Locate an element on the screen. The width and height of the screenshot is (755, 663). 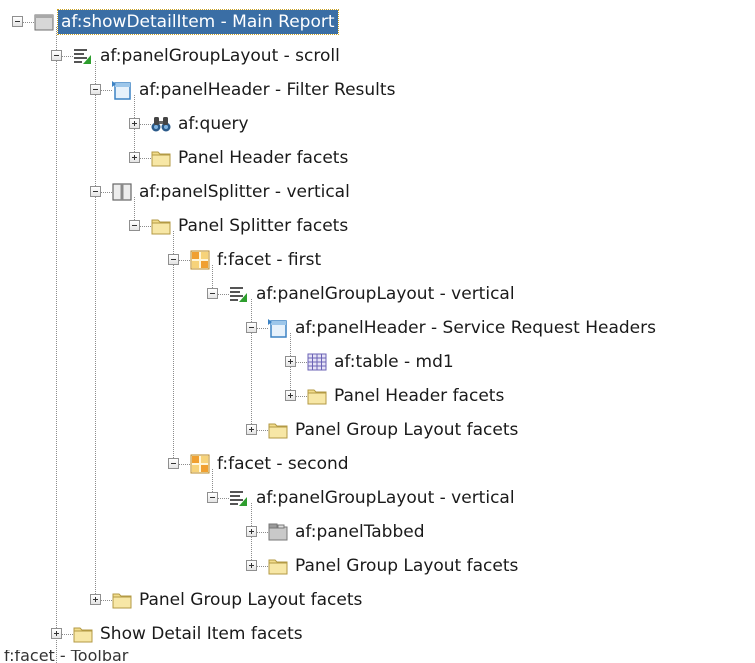
tree-node-label: af:panelSplitter - vertical is located at coordinates (244, 192).